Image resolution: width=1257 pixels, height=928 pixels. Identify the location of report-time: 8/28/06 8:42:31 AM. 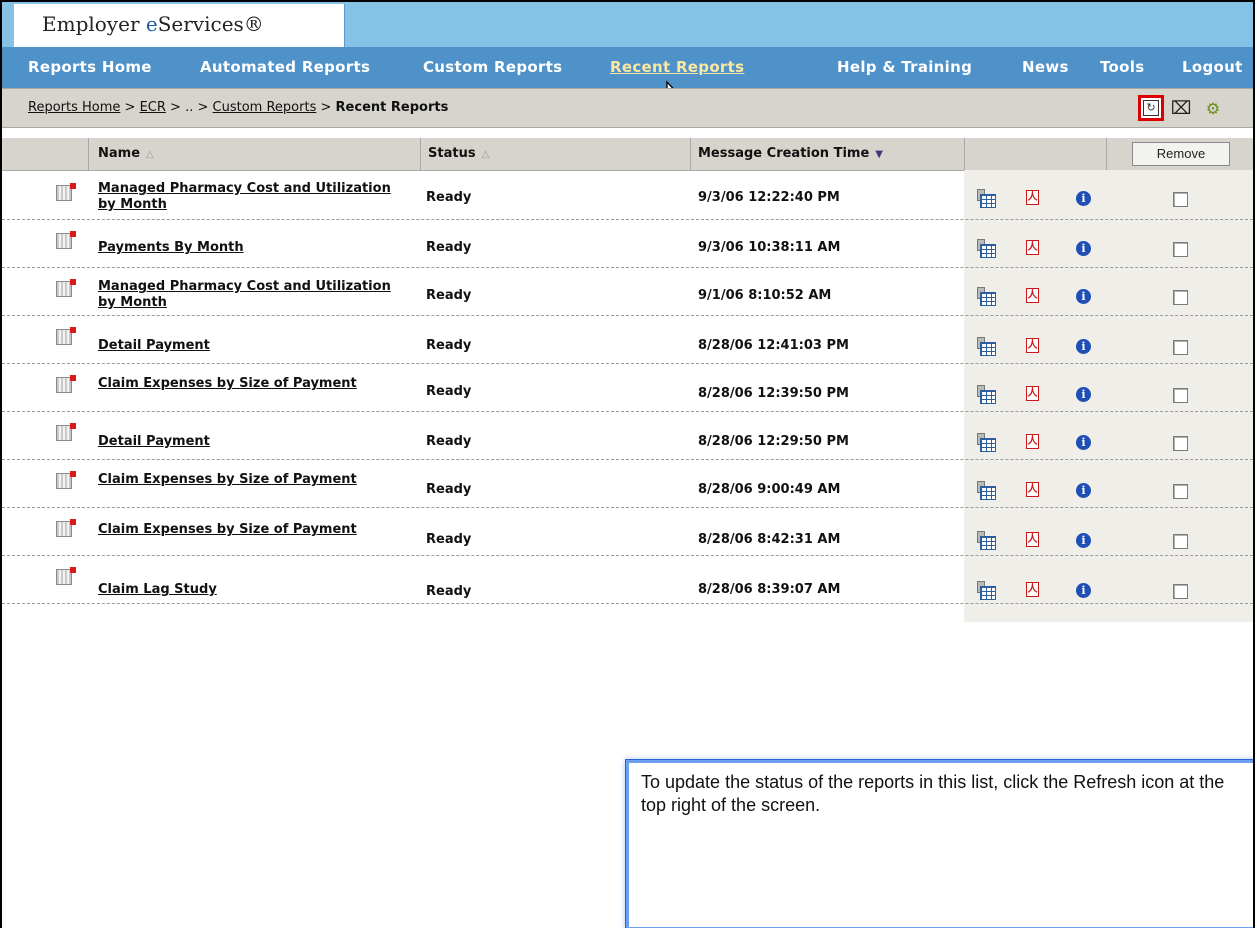
(769, 539).